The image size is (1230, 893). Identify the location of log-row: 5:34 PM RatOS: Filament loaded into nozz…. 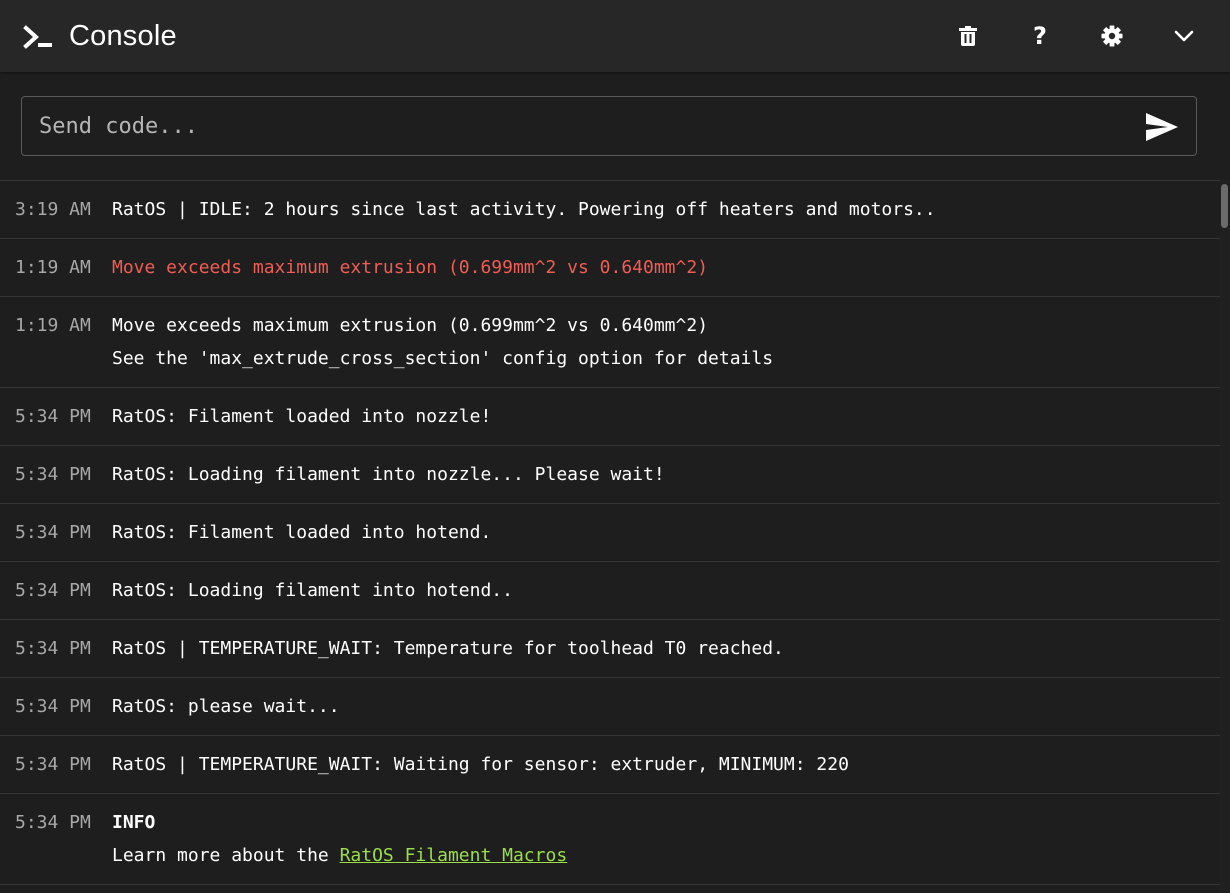
(610, 417).